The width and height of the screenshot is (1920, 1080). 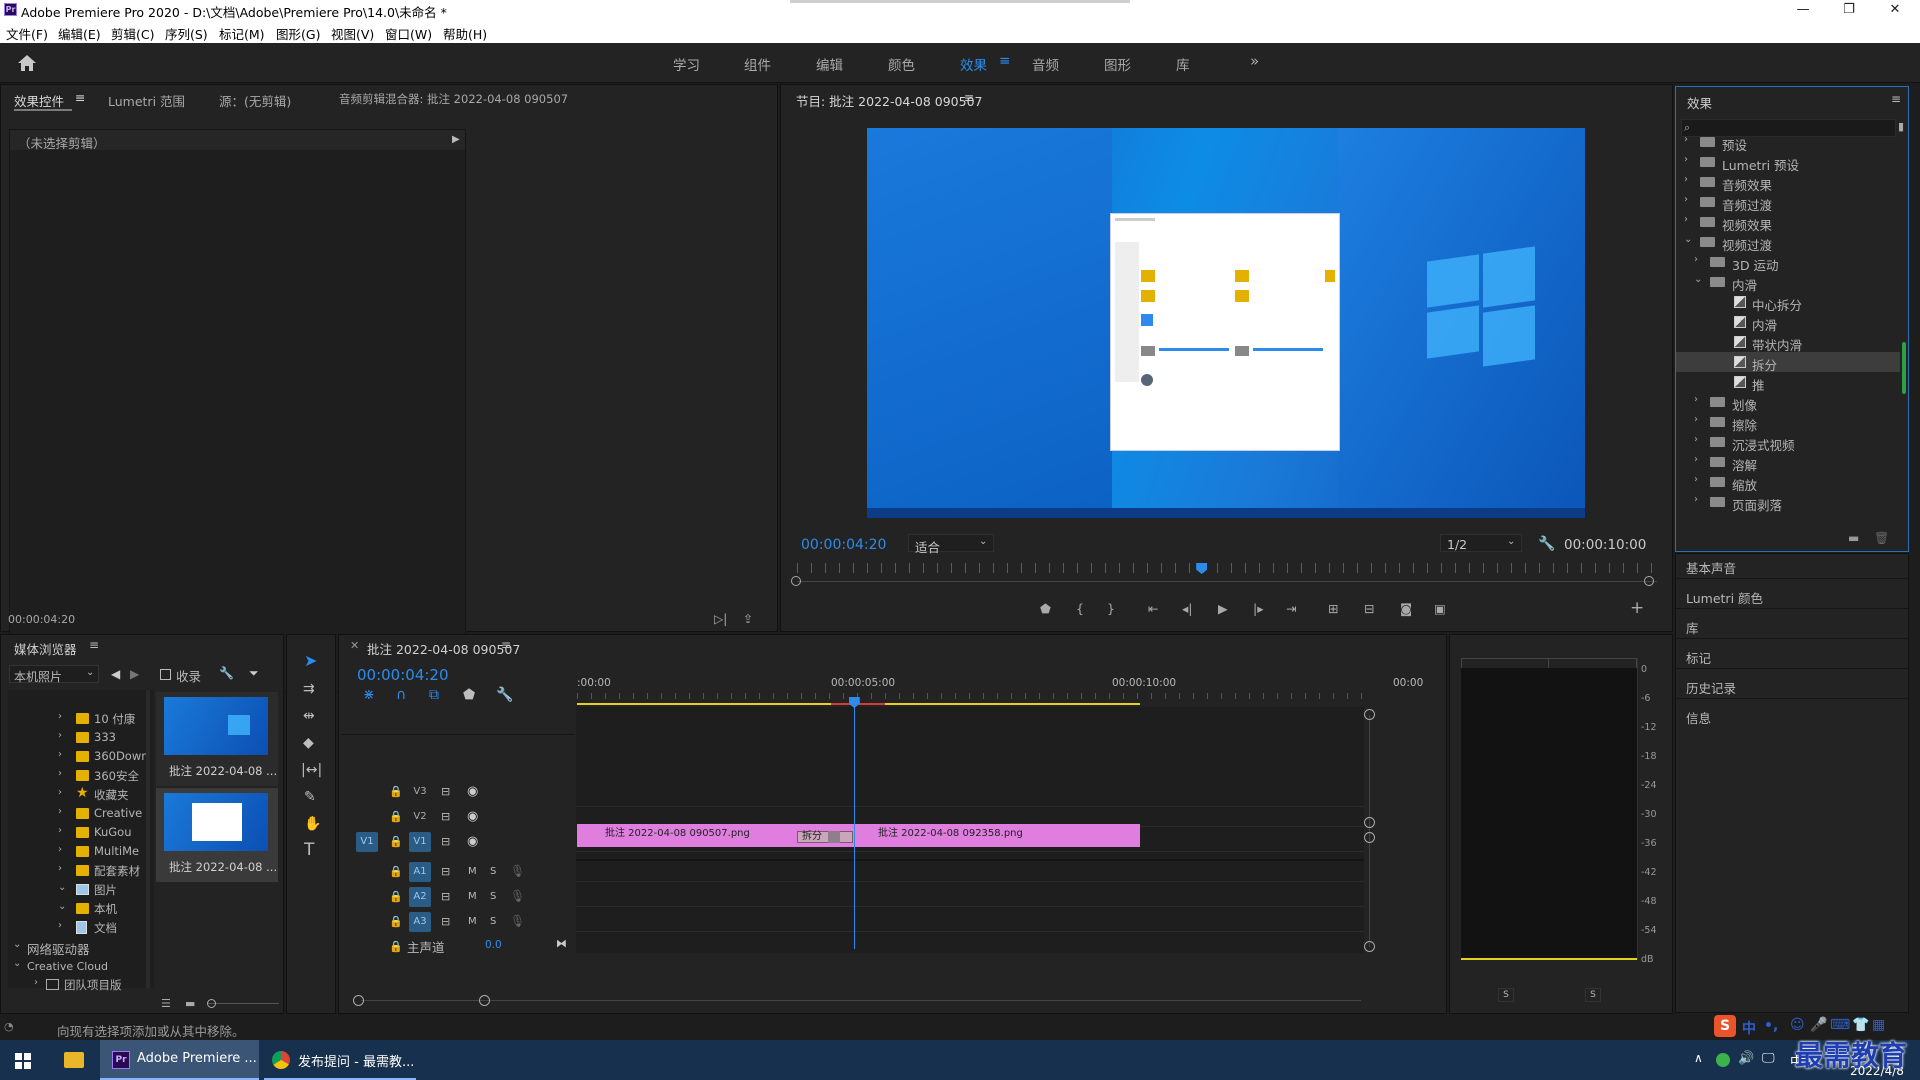 What do you see at coordinates (1788, 182) in the screenshot?
I see `effects-tree-item: › 音频效果` at bounding box center [1788, 182].